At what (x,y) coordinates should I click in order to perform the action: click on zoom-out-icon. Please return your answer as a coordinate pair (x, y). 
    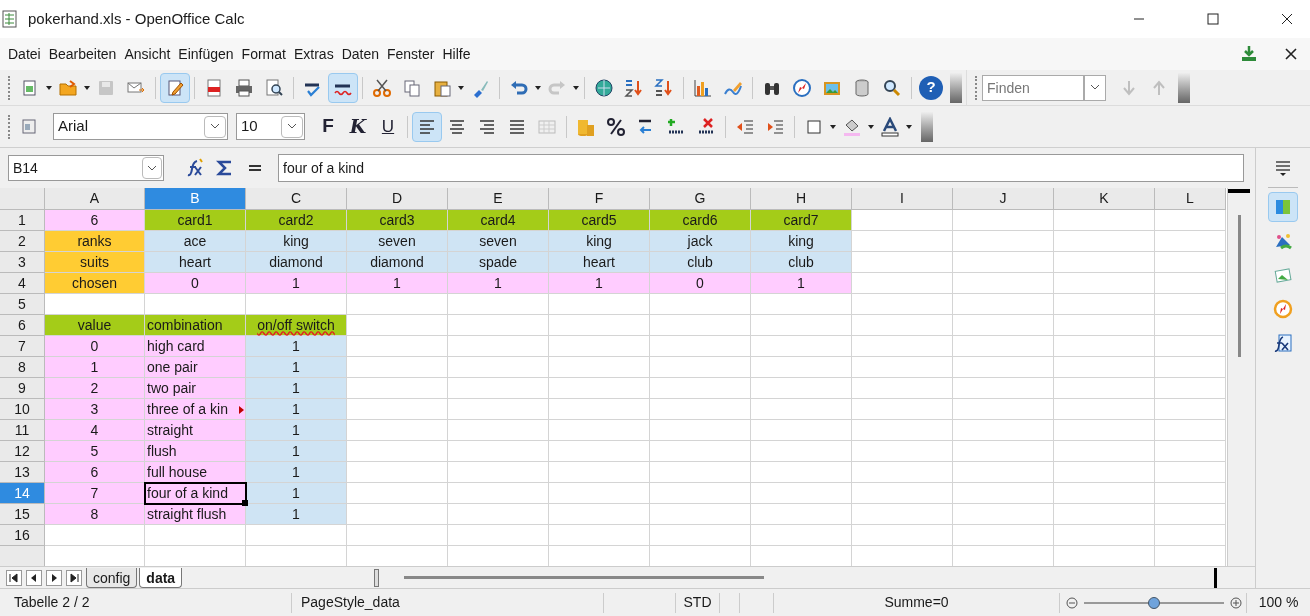
    Looking at the image, I should click on (1072, 602).